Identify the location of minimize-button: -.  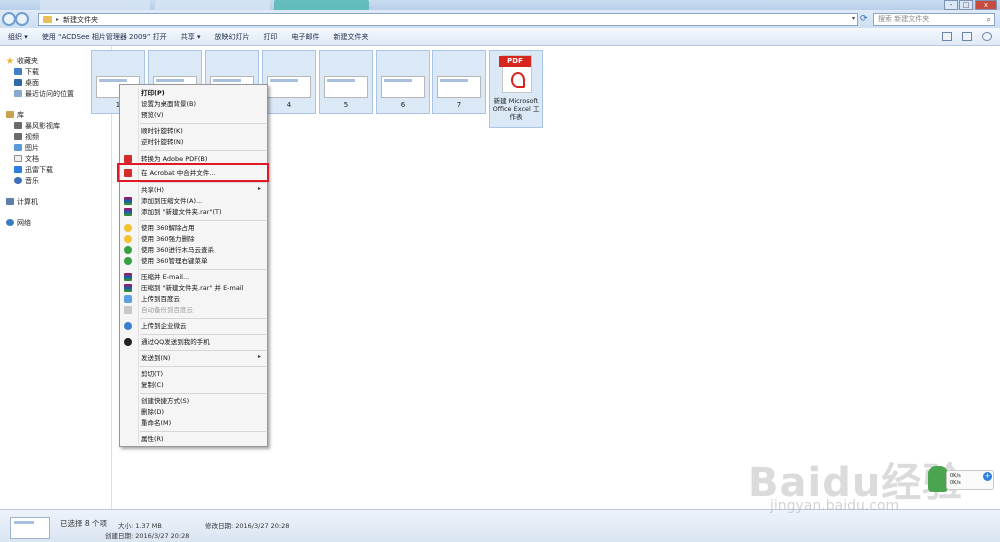
(951, 5).